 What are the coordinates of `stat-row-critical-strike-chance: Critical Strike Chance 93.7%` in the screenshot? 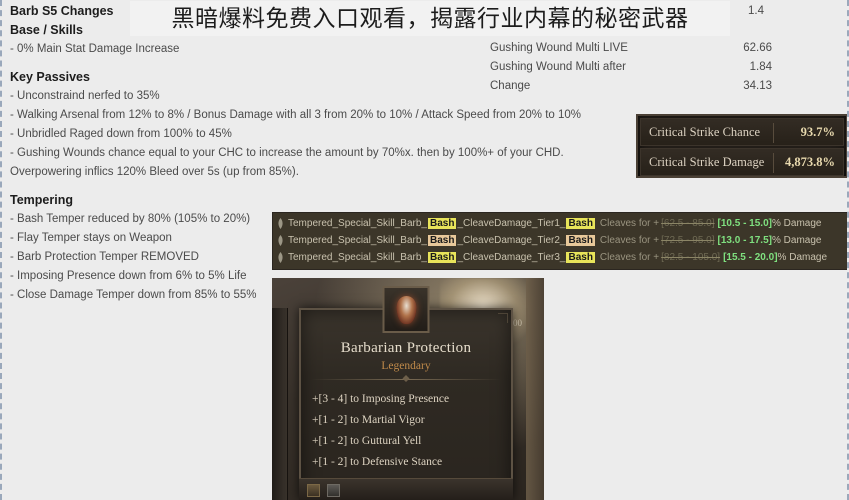 It's located at (742, 132).